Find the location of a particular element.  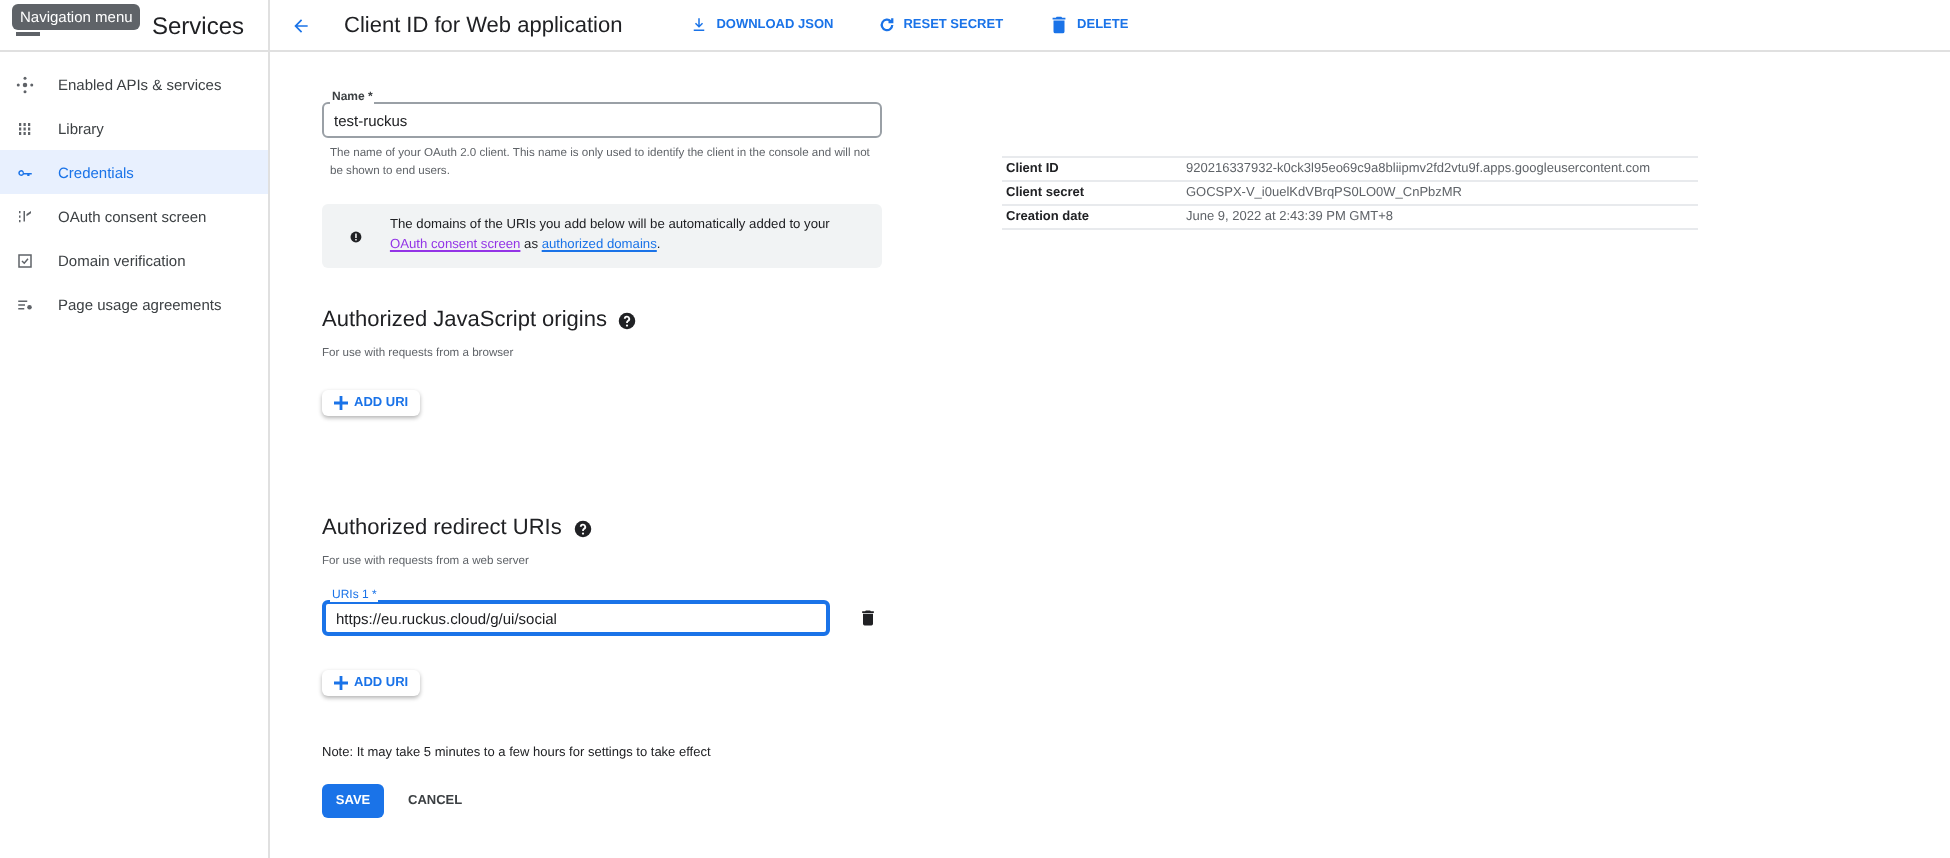

list-settings-icon is located at coordinates (25, 304).